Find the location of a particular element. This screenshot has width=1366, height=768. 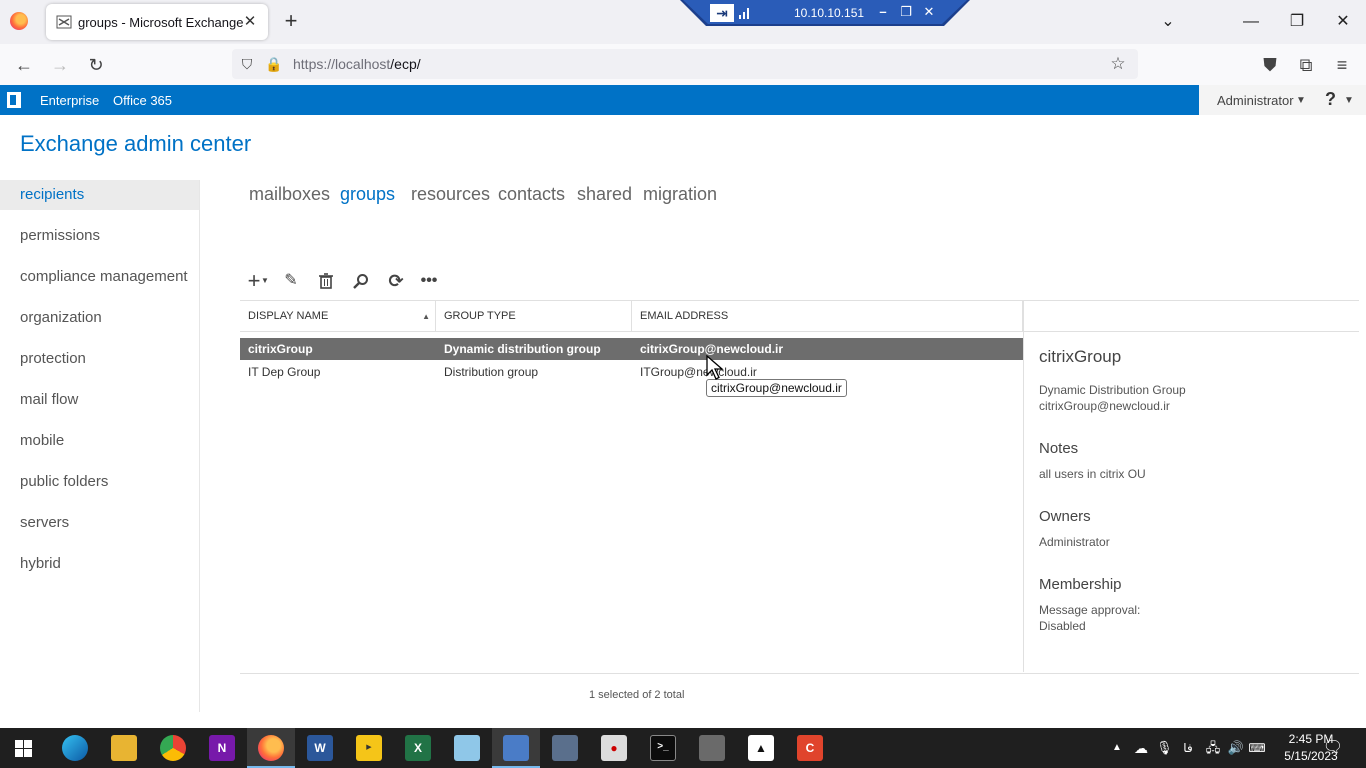

recorder-icon: ● is located at coordinates (614, 748).